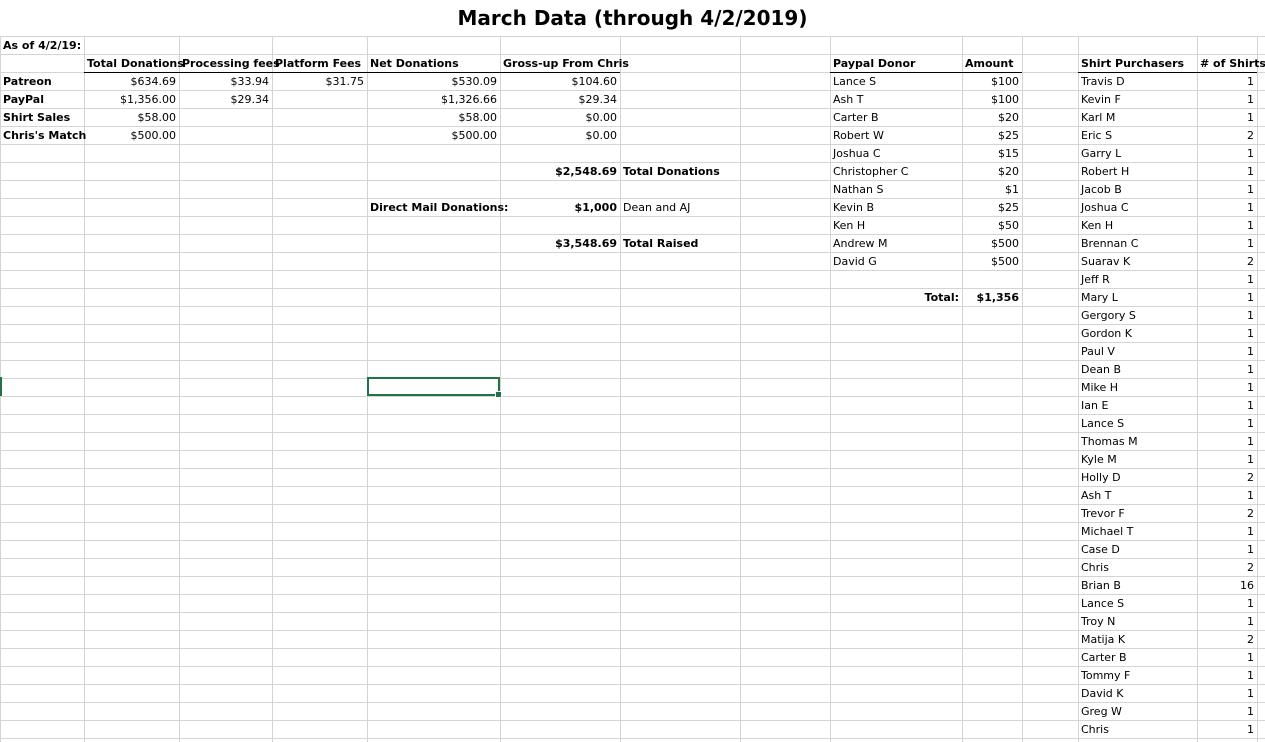 This screenshot has width=1265, height=742. I want to click on shirt-purchaser-name: Greg W, so click(1137, 712).